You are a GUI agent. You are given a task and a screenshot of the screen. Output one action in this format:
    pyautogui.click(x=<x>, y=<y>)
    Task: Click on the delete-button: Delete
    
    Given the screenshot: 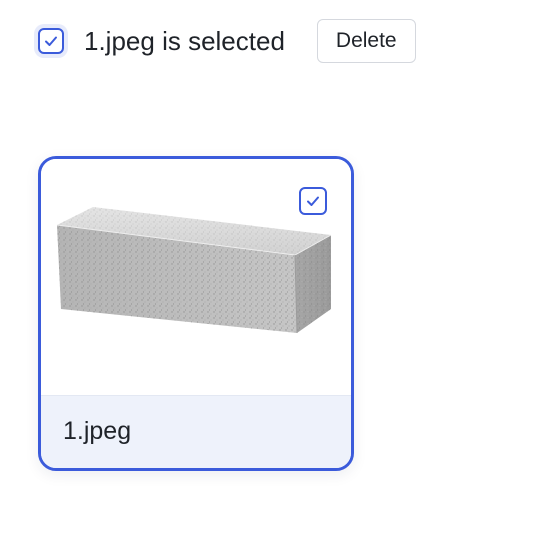 What is the action you would take?
    pyautogui.click(x=366, y=41)
    